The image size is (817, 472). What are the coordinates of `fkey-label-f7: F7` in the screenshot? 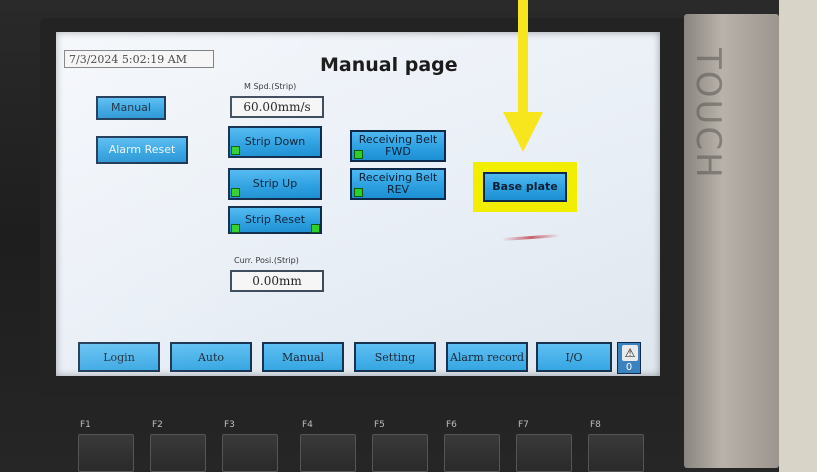 It's located at (523, 425).